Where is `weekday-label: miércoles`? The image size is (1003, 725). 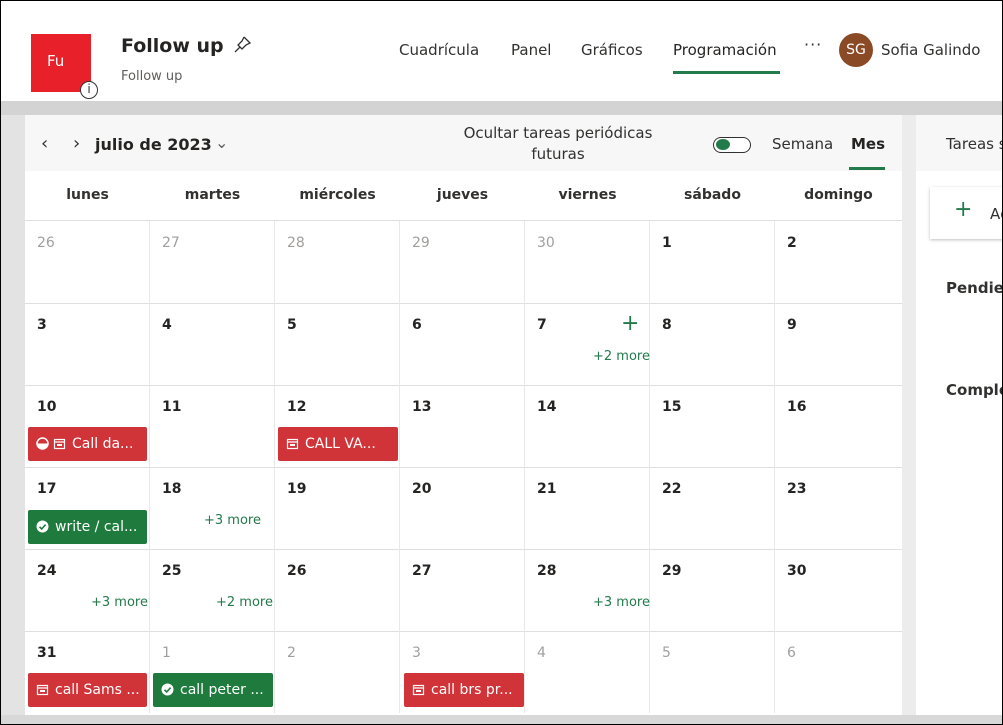 weekday-label: miércoles is located at coordinates (337, 195).